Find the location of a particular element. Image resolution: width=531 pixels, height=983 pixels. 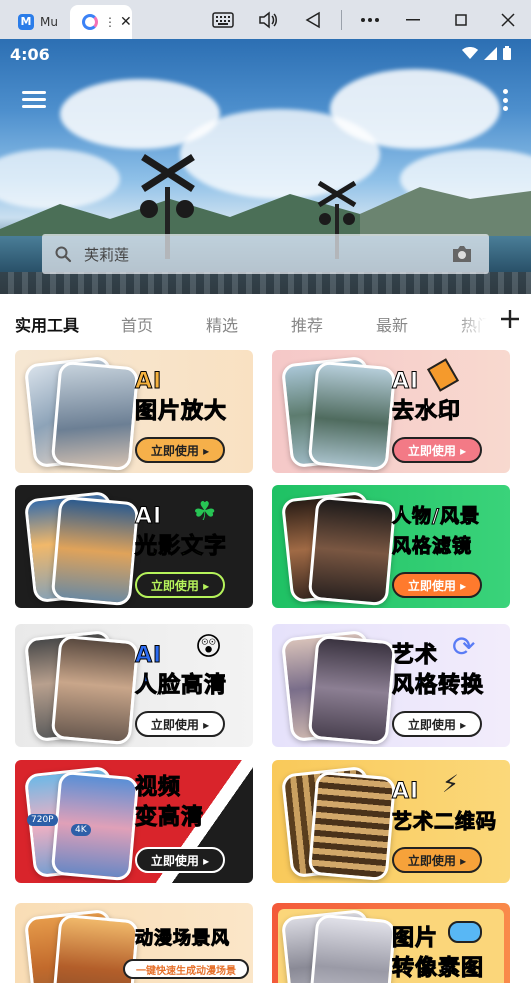

tool-card-light-text: AI 光影文字 ☘ 立即使用 ▸ is located at coordinates (134, 546).